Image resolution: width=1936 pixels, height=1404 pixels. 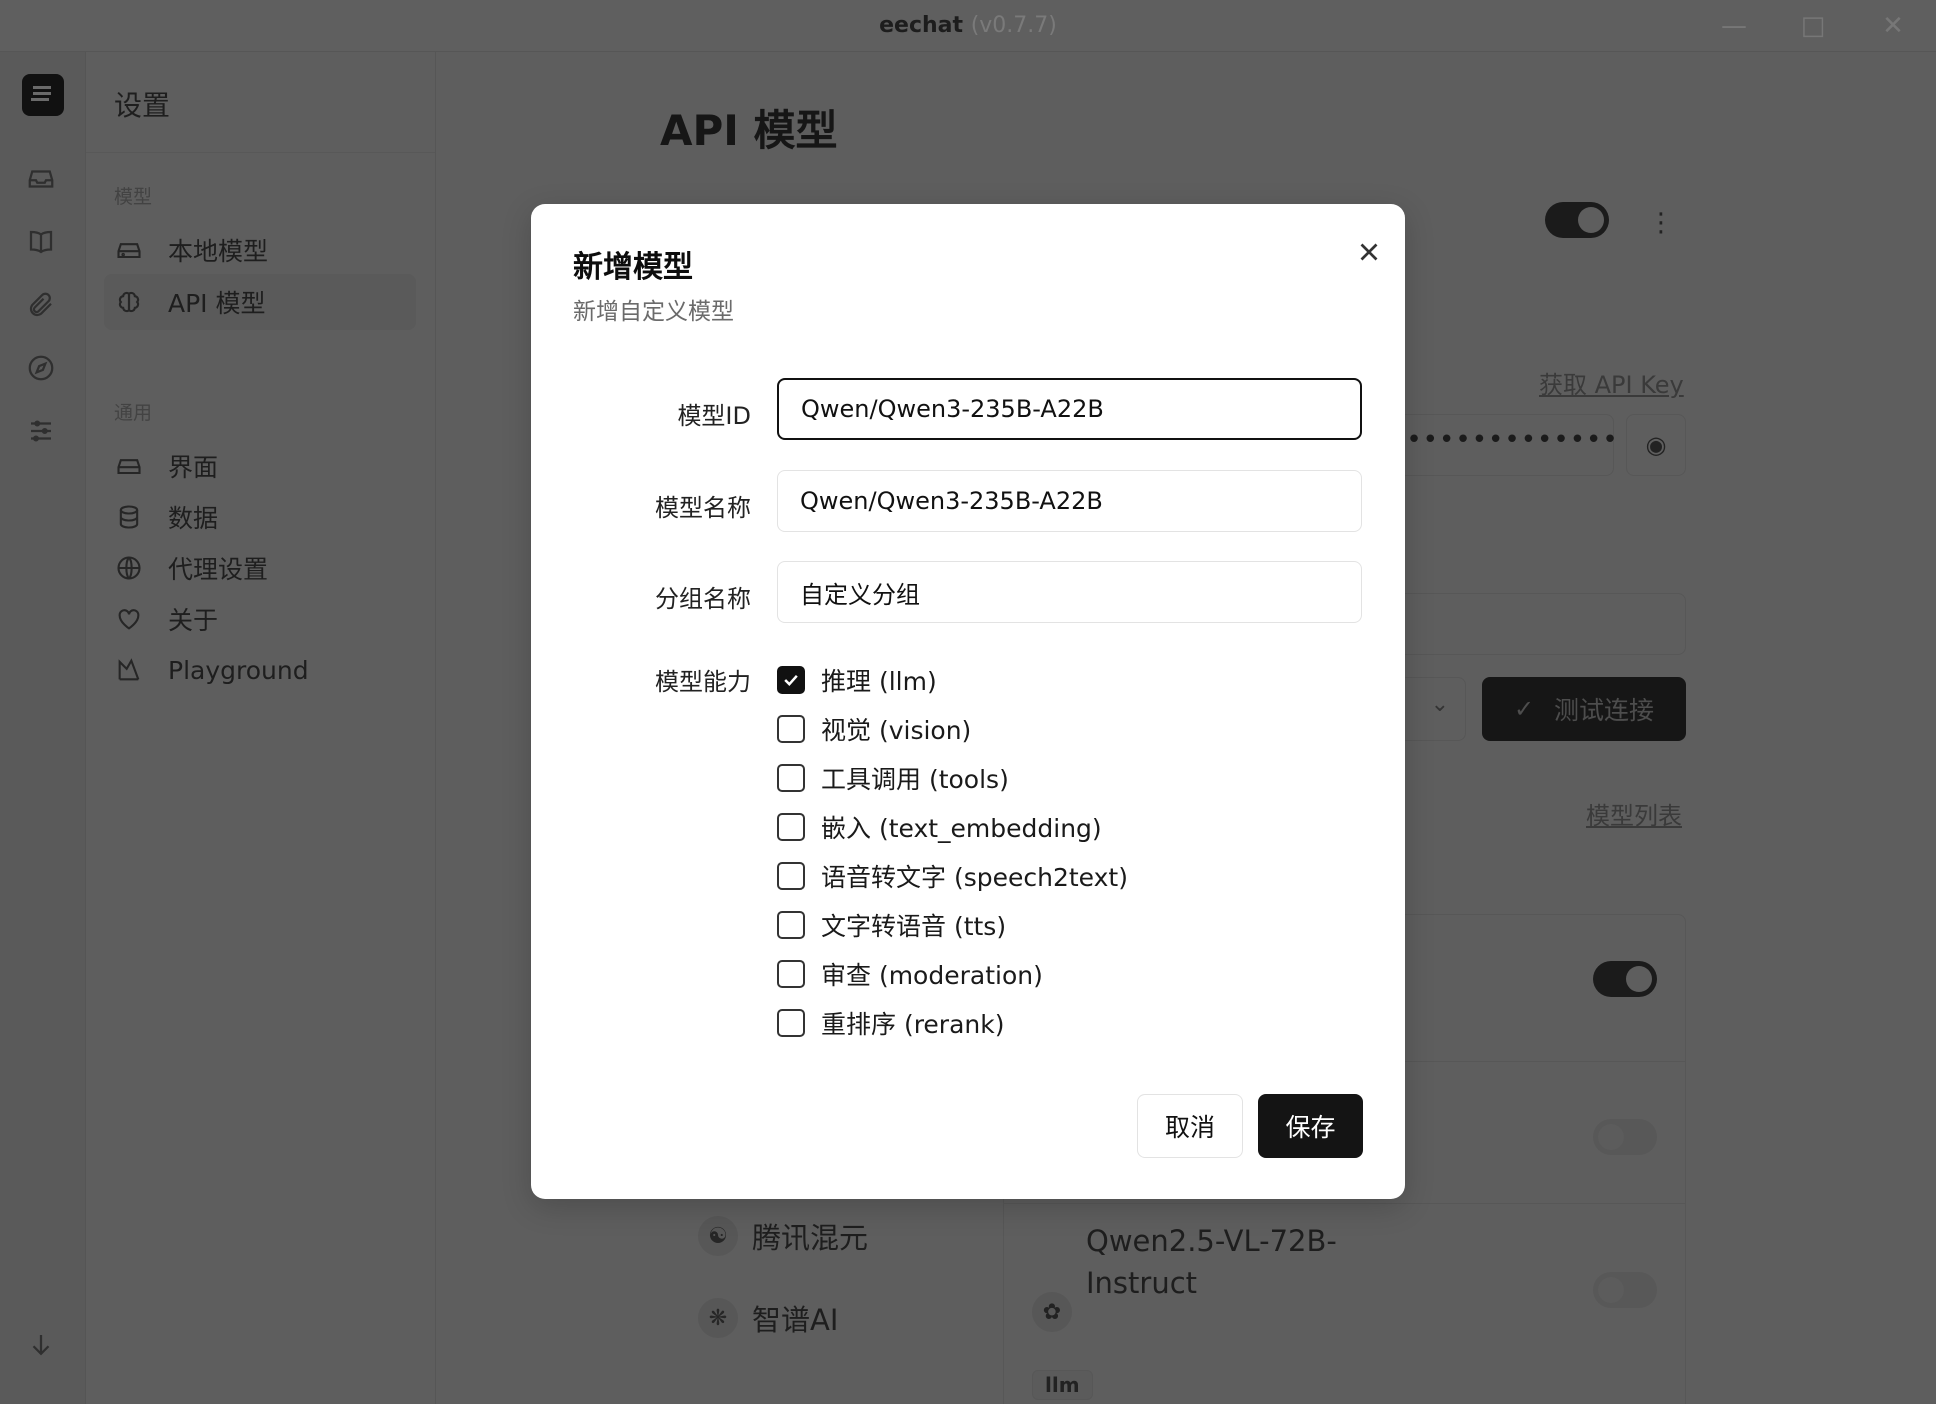 What do you see at coordinates (260, 517) in the screenshot?
I see `sidebar-item-data: 数据` at bounding box center [260, 517].